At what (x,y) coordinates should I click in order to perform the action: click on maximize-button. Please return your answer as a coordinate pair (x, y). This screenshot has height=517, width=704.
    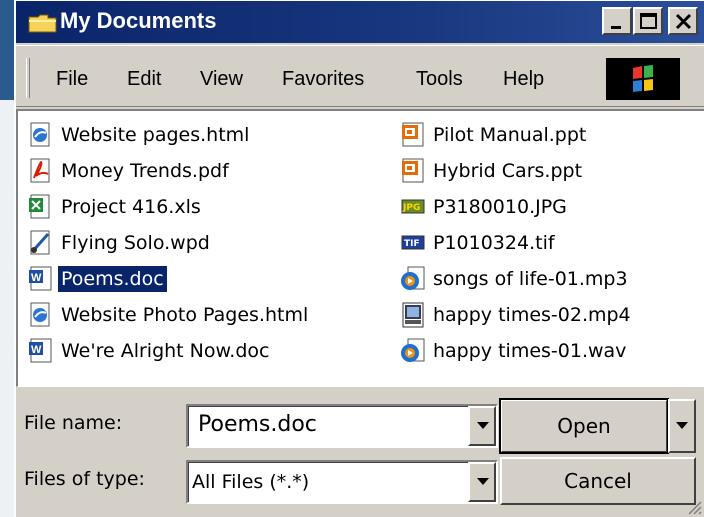
    Looking at the image, I should click on (648, 21).